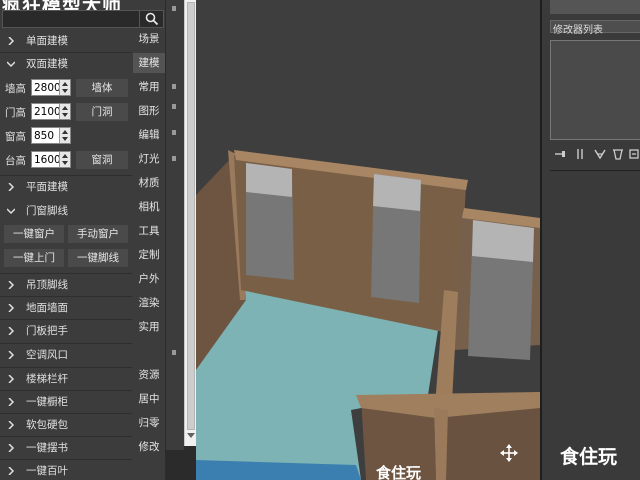  I want to click on section-ac-vent: 空调风口, so click(66, 355).